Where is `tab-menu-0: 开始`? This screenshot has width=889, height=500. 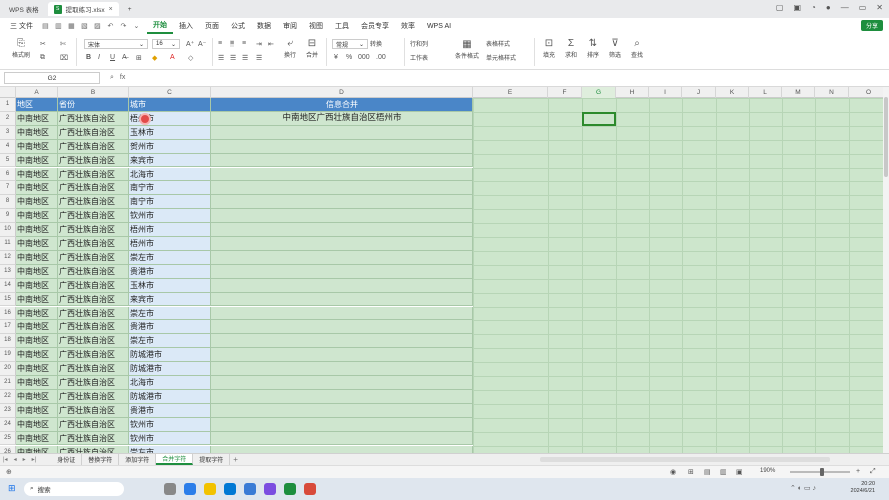 tab-menu-0: 开始 is located at coordinates (159, 26).